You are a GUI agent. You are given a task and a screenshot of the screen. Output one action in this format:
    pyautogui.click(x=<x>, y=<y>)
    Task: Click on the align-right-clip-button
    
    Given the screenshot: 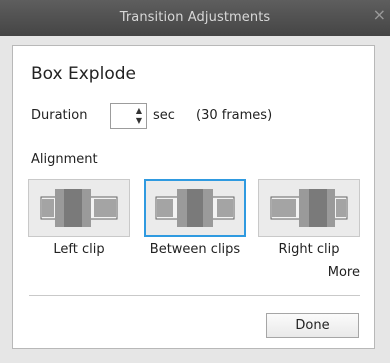 What is the action you would take?
    pyautogui.click(x=309, y=208)
    